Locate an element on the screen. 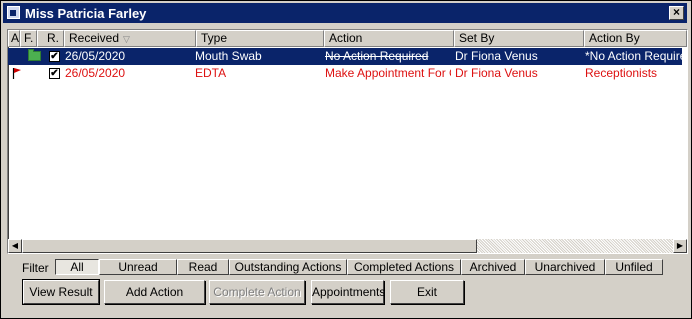 The height and width of the screenshot is (319, 692). filter-tab-archived: Archived is located at coordinates (493, 267).